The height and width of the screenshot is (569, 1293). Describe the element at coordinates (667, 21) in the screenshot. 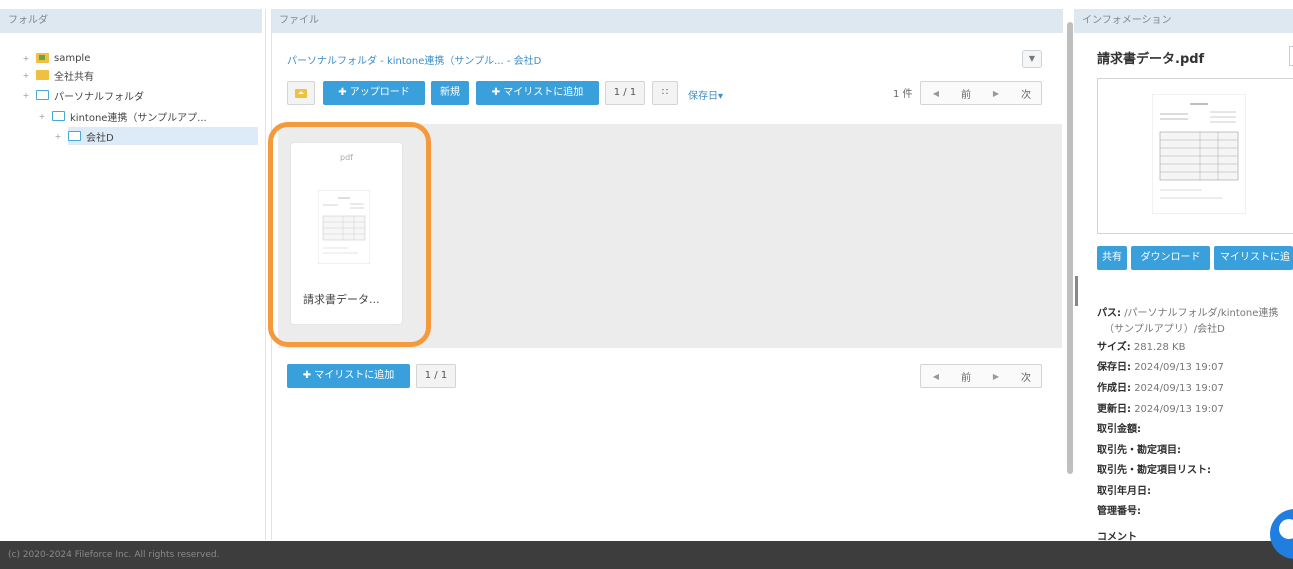

I see `file-panel-header: ファイル` at that location.